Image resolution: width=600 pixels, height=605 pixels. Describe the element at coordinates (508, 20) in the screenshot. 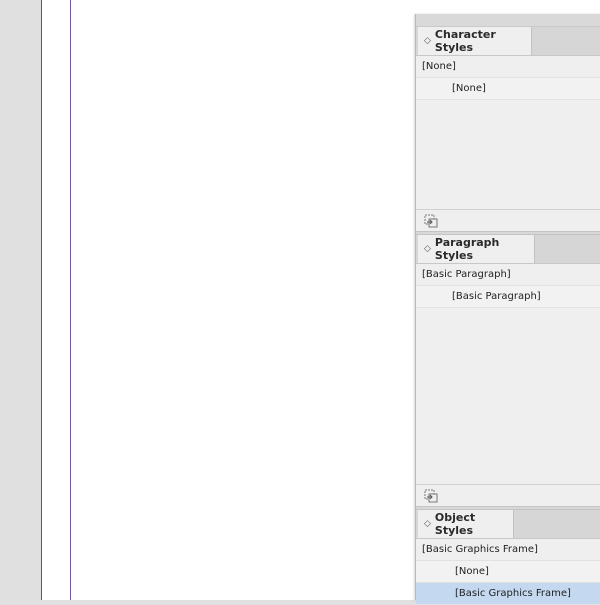

I see `dock-grip` at that location.